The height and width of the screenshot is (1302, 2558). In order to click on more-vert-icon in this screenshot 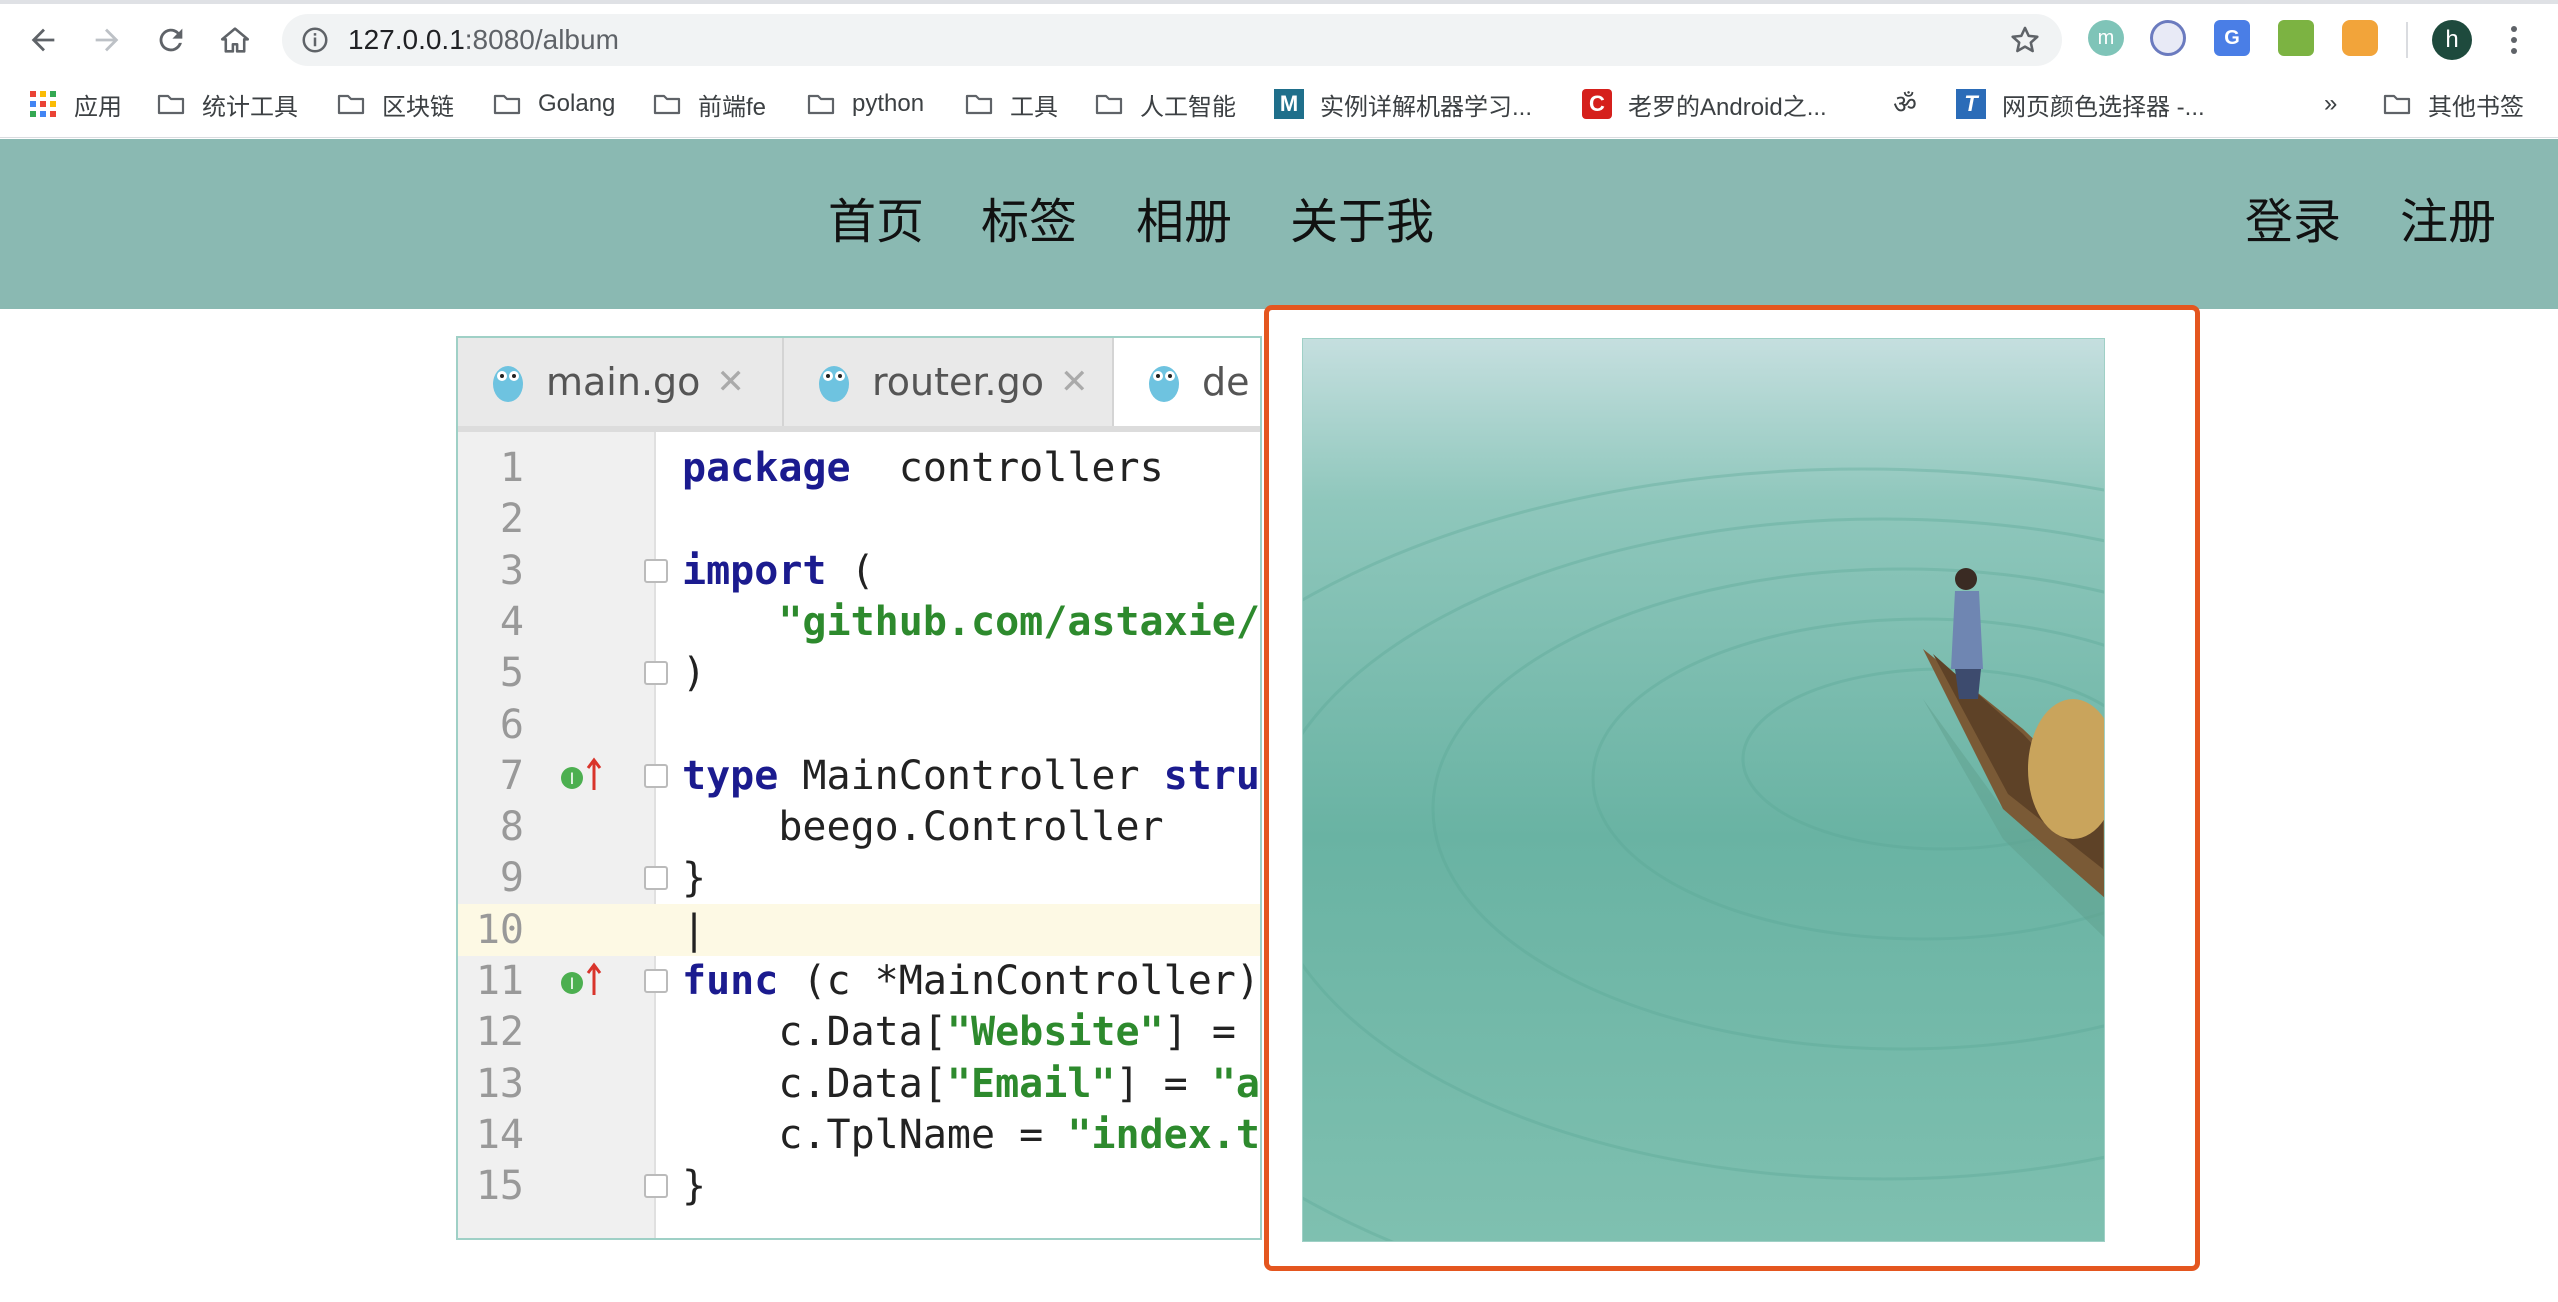, I will do `click(2514, 40)`.